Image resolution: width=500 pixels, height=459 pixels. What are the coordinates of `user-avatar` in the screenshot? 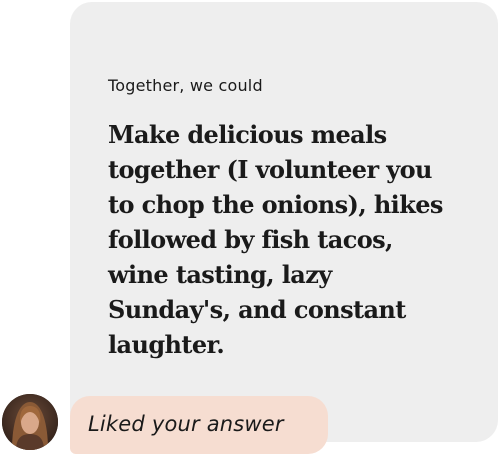 It's located at (30, 422).